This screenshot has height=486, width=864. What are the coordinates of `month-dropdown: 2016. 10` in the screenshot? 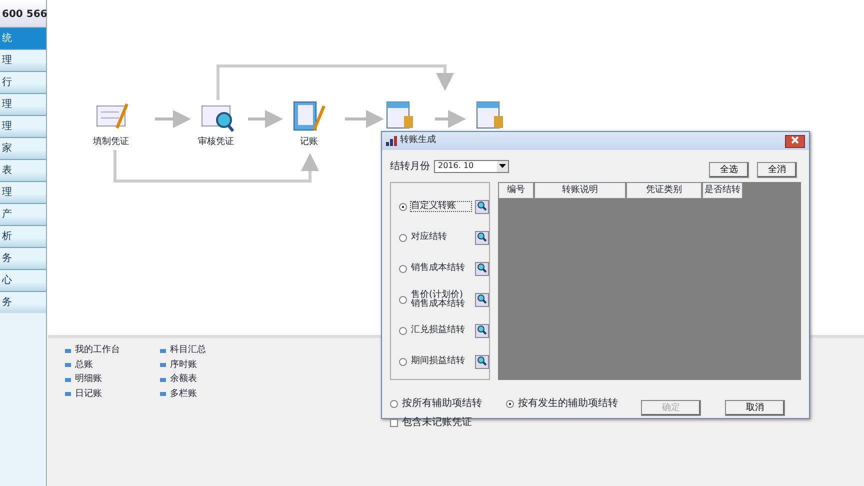 It's located at (471, 166).